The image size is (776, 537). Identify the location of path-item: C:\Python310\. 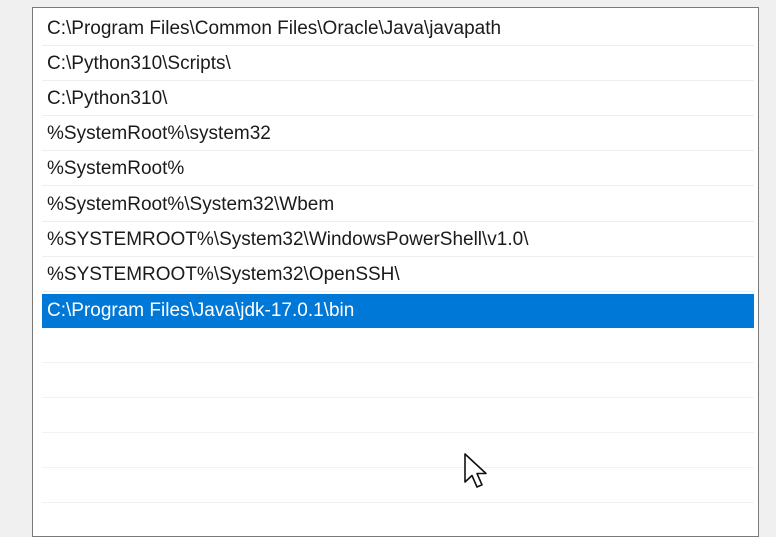
(398, 99).